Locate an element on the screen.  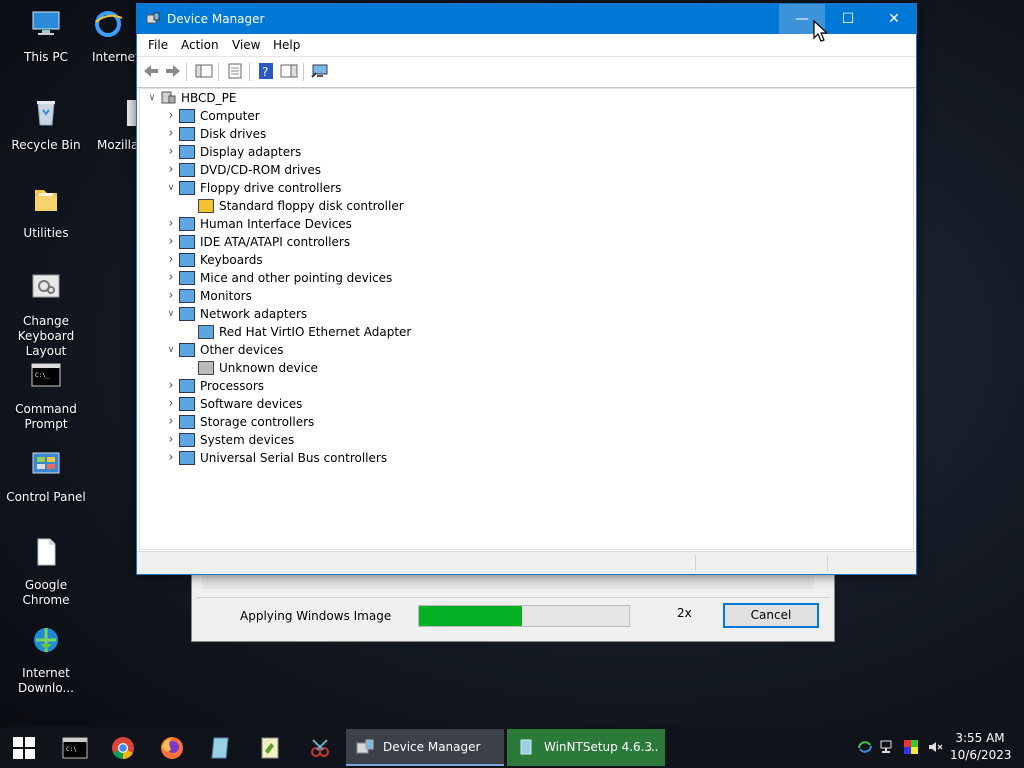
file-icon is located at coordinates (46, 552).